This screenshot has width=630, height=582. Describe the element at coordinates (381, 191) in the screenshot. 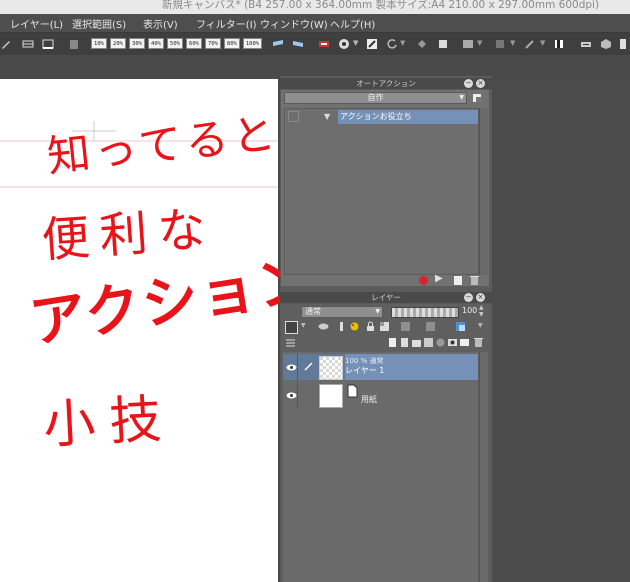

I see `action-list: ▼ アクションお役立ち` at that location.